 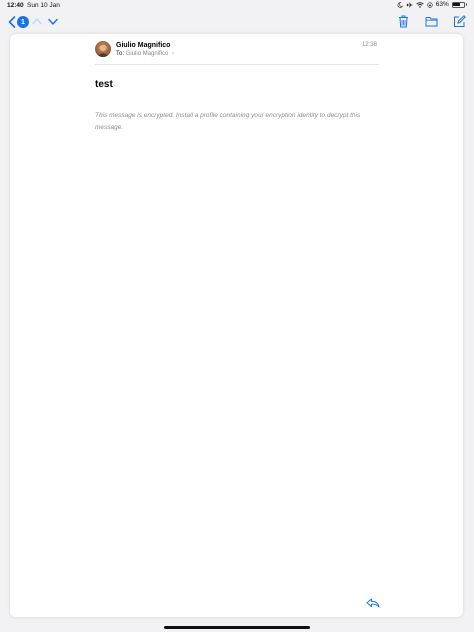 What do you see at coordinates (143, 45) in the screenshot?
I see `sender-name: Giulio Magnifico` at bounding box center [143, 45].